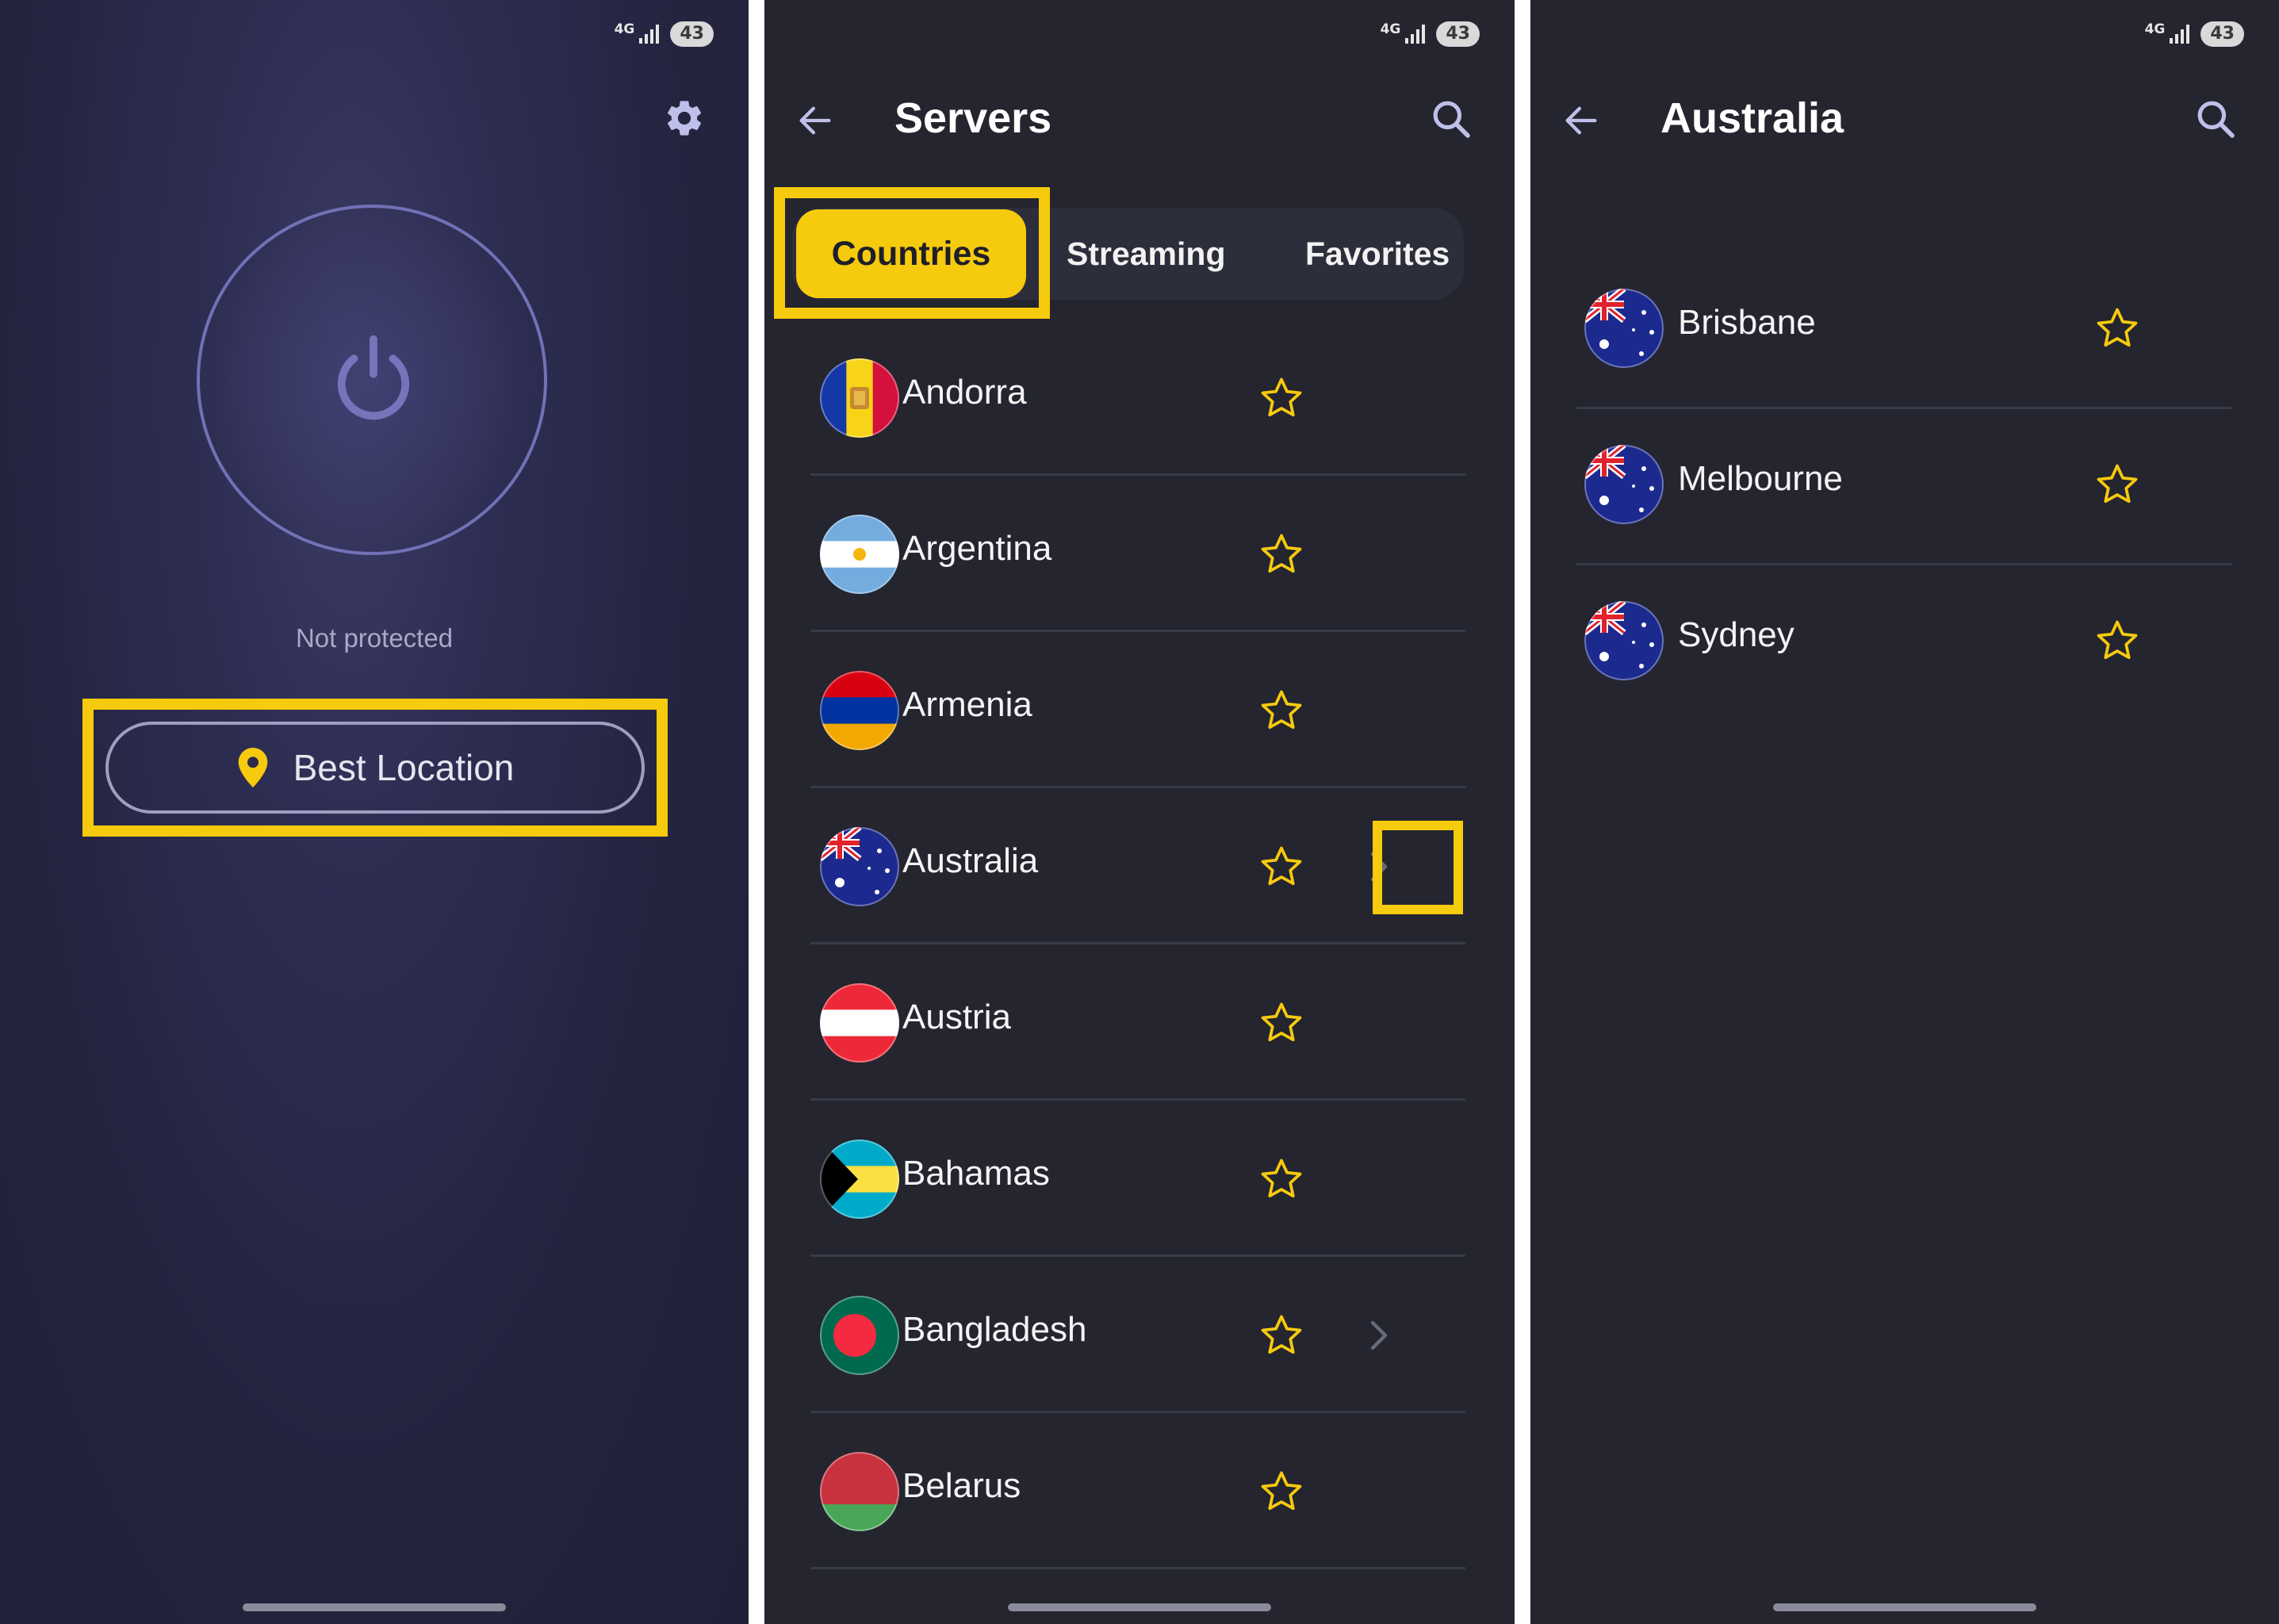 The height and width of the screenshot is (1624, 2279). Describe the element at coordinates (1747, 322) in the screenshot. I see `city-name: Brisbane` at that location.